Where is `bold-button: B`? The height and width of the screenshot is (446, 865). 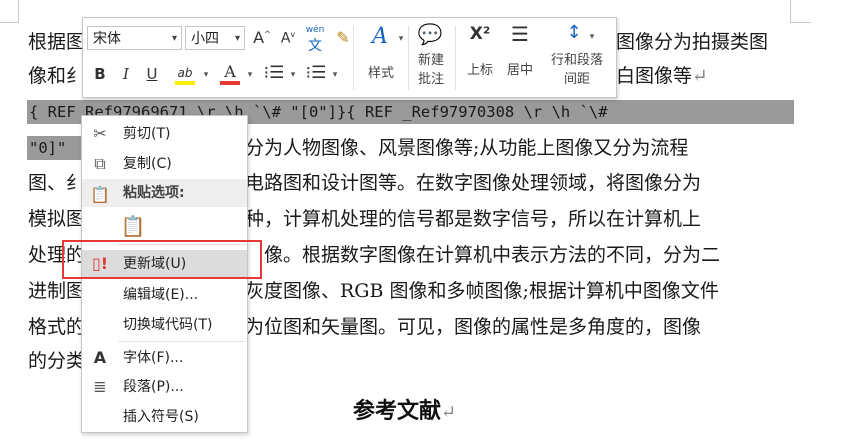
bold-button: B is located at coordinates (100, 74).